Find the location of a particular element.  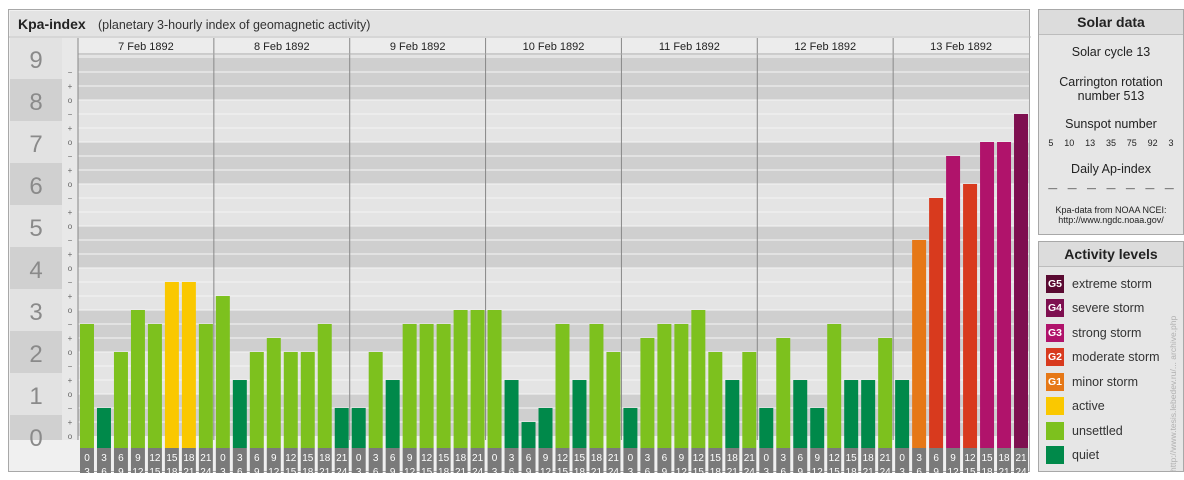

data-source-link: http://www.ngdc.noaa.gov/ is located at coordinates (1111, 220).